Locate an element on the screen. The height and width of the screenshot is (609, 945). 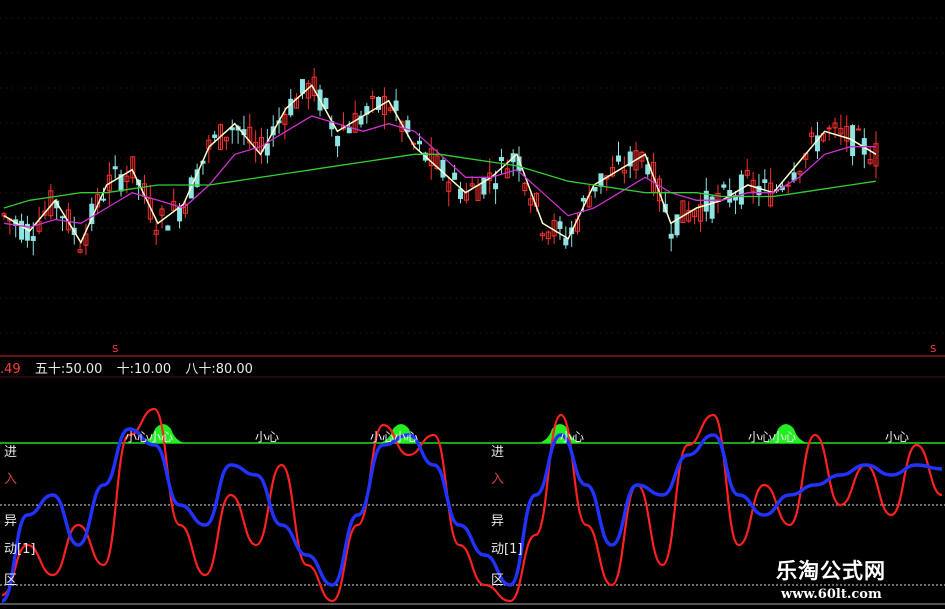
watermark-name: 乐淘公式网 is located at coordinates (831, 571).